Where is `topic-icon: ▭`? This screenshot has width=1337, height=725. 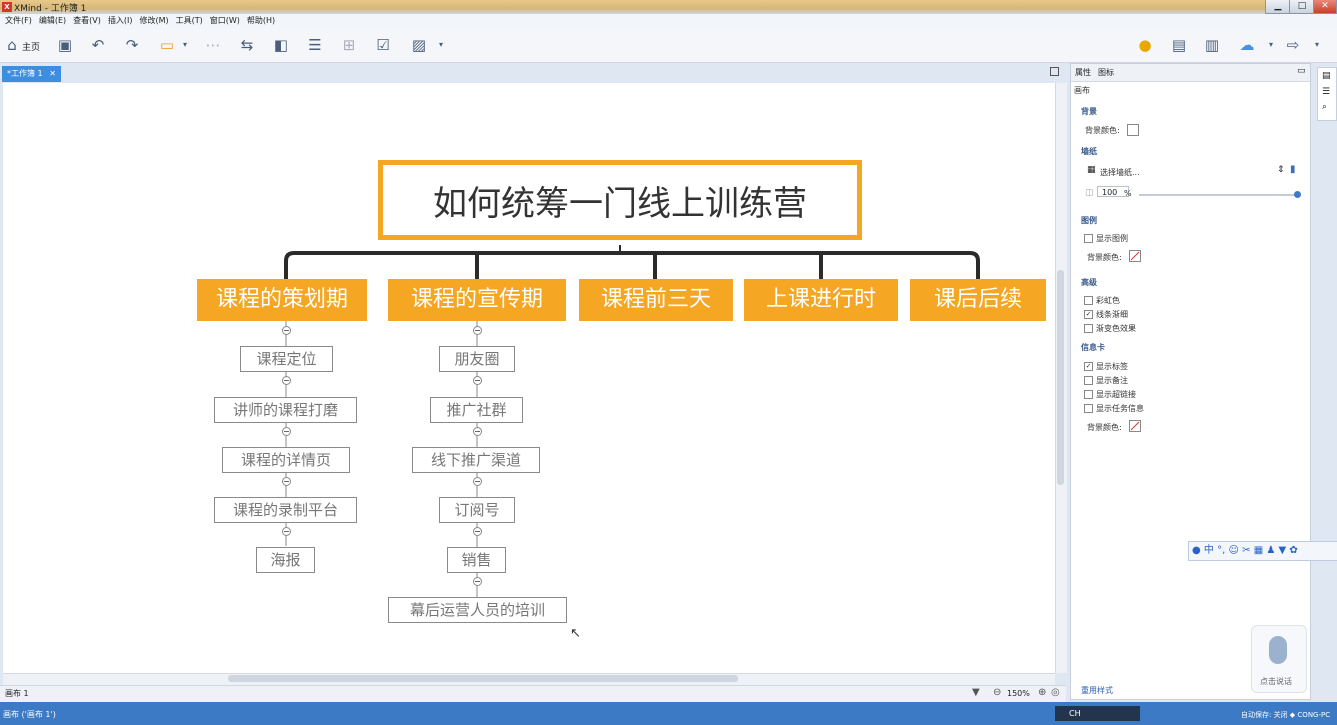
topic-icon: ▭ is located at coordinates (167, 45).